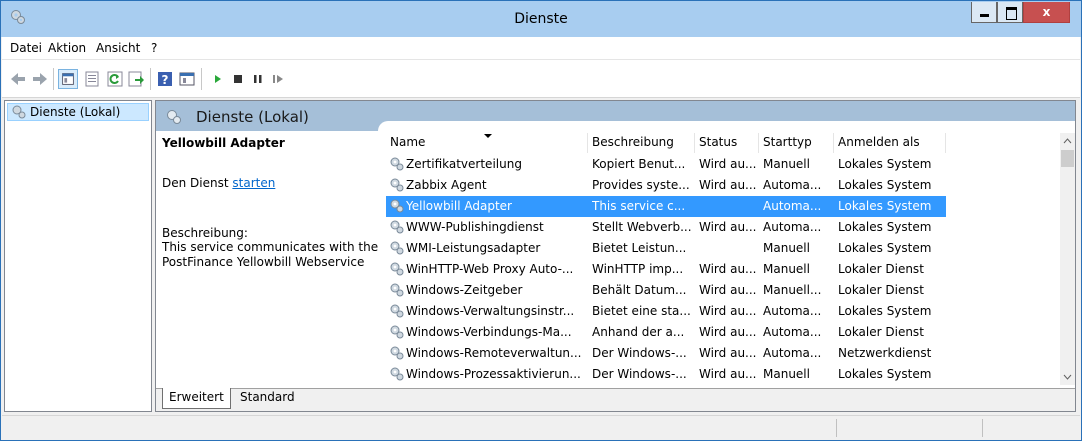  What do you see at coordinates (238, 79) in the screenshot?
I see `stop-icon` at bounding box center [238, 79].